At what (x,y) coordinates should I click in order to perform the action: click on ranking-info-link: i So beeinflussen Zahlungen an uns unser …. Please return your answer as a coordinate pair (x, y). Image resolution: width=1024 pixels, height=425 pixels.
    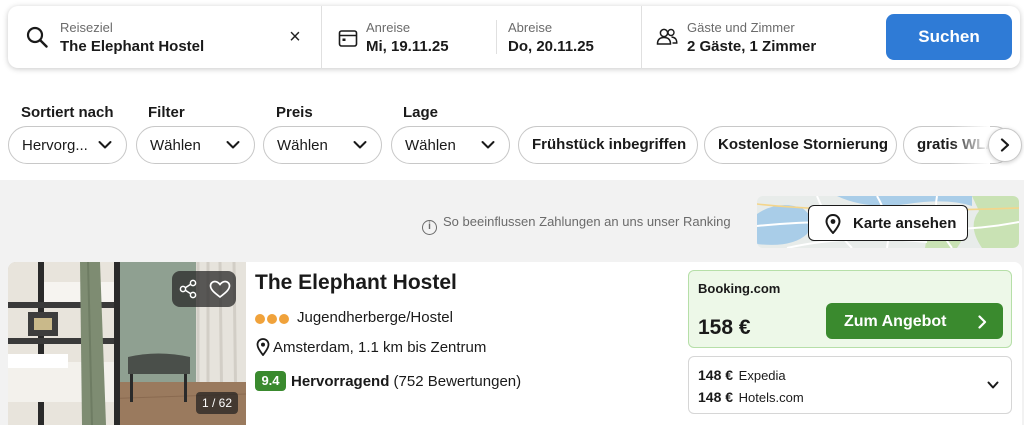
    Looking at the image, I should click on (576, 224).